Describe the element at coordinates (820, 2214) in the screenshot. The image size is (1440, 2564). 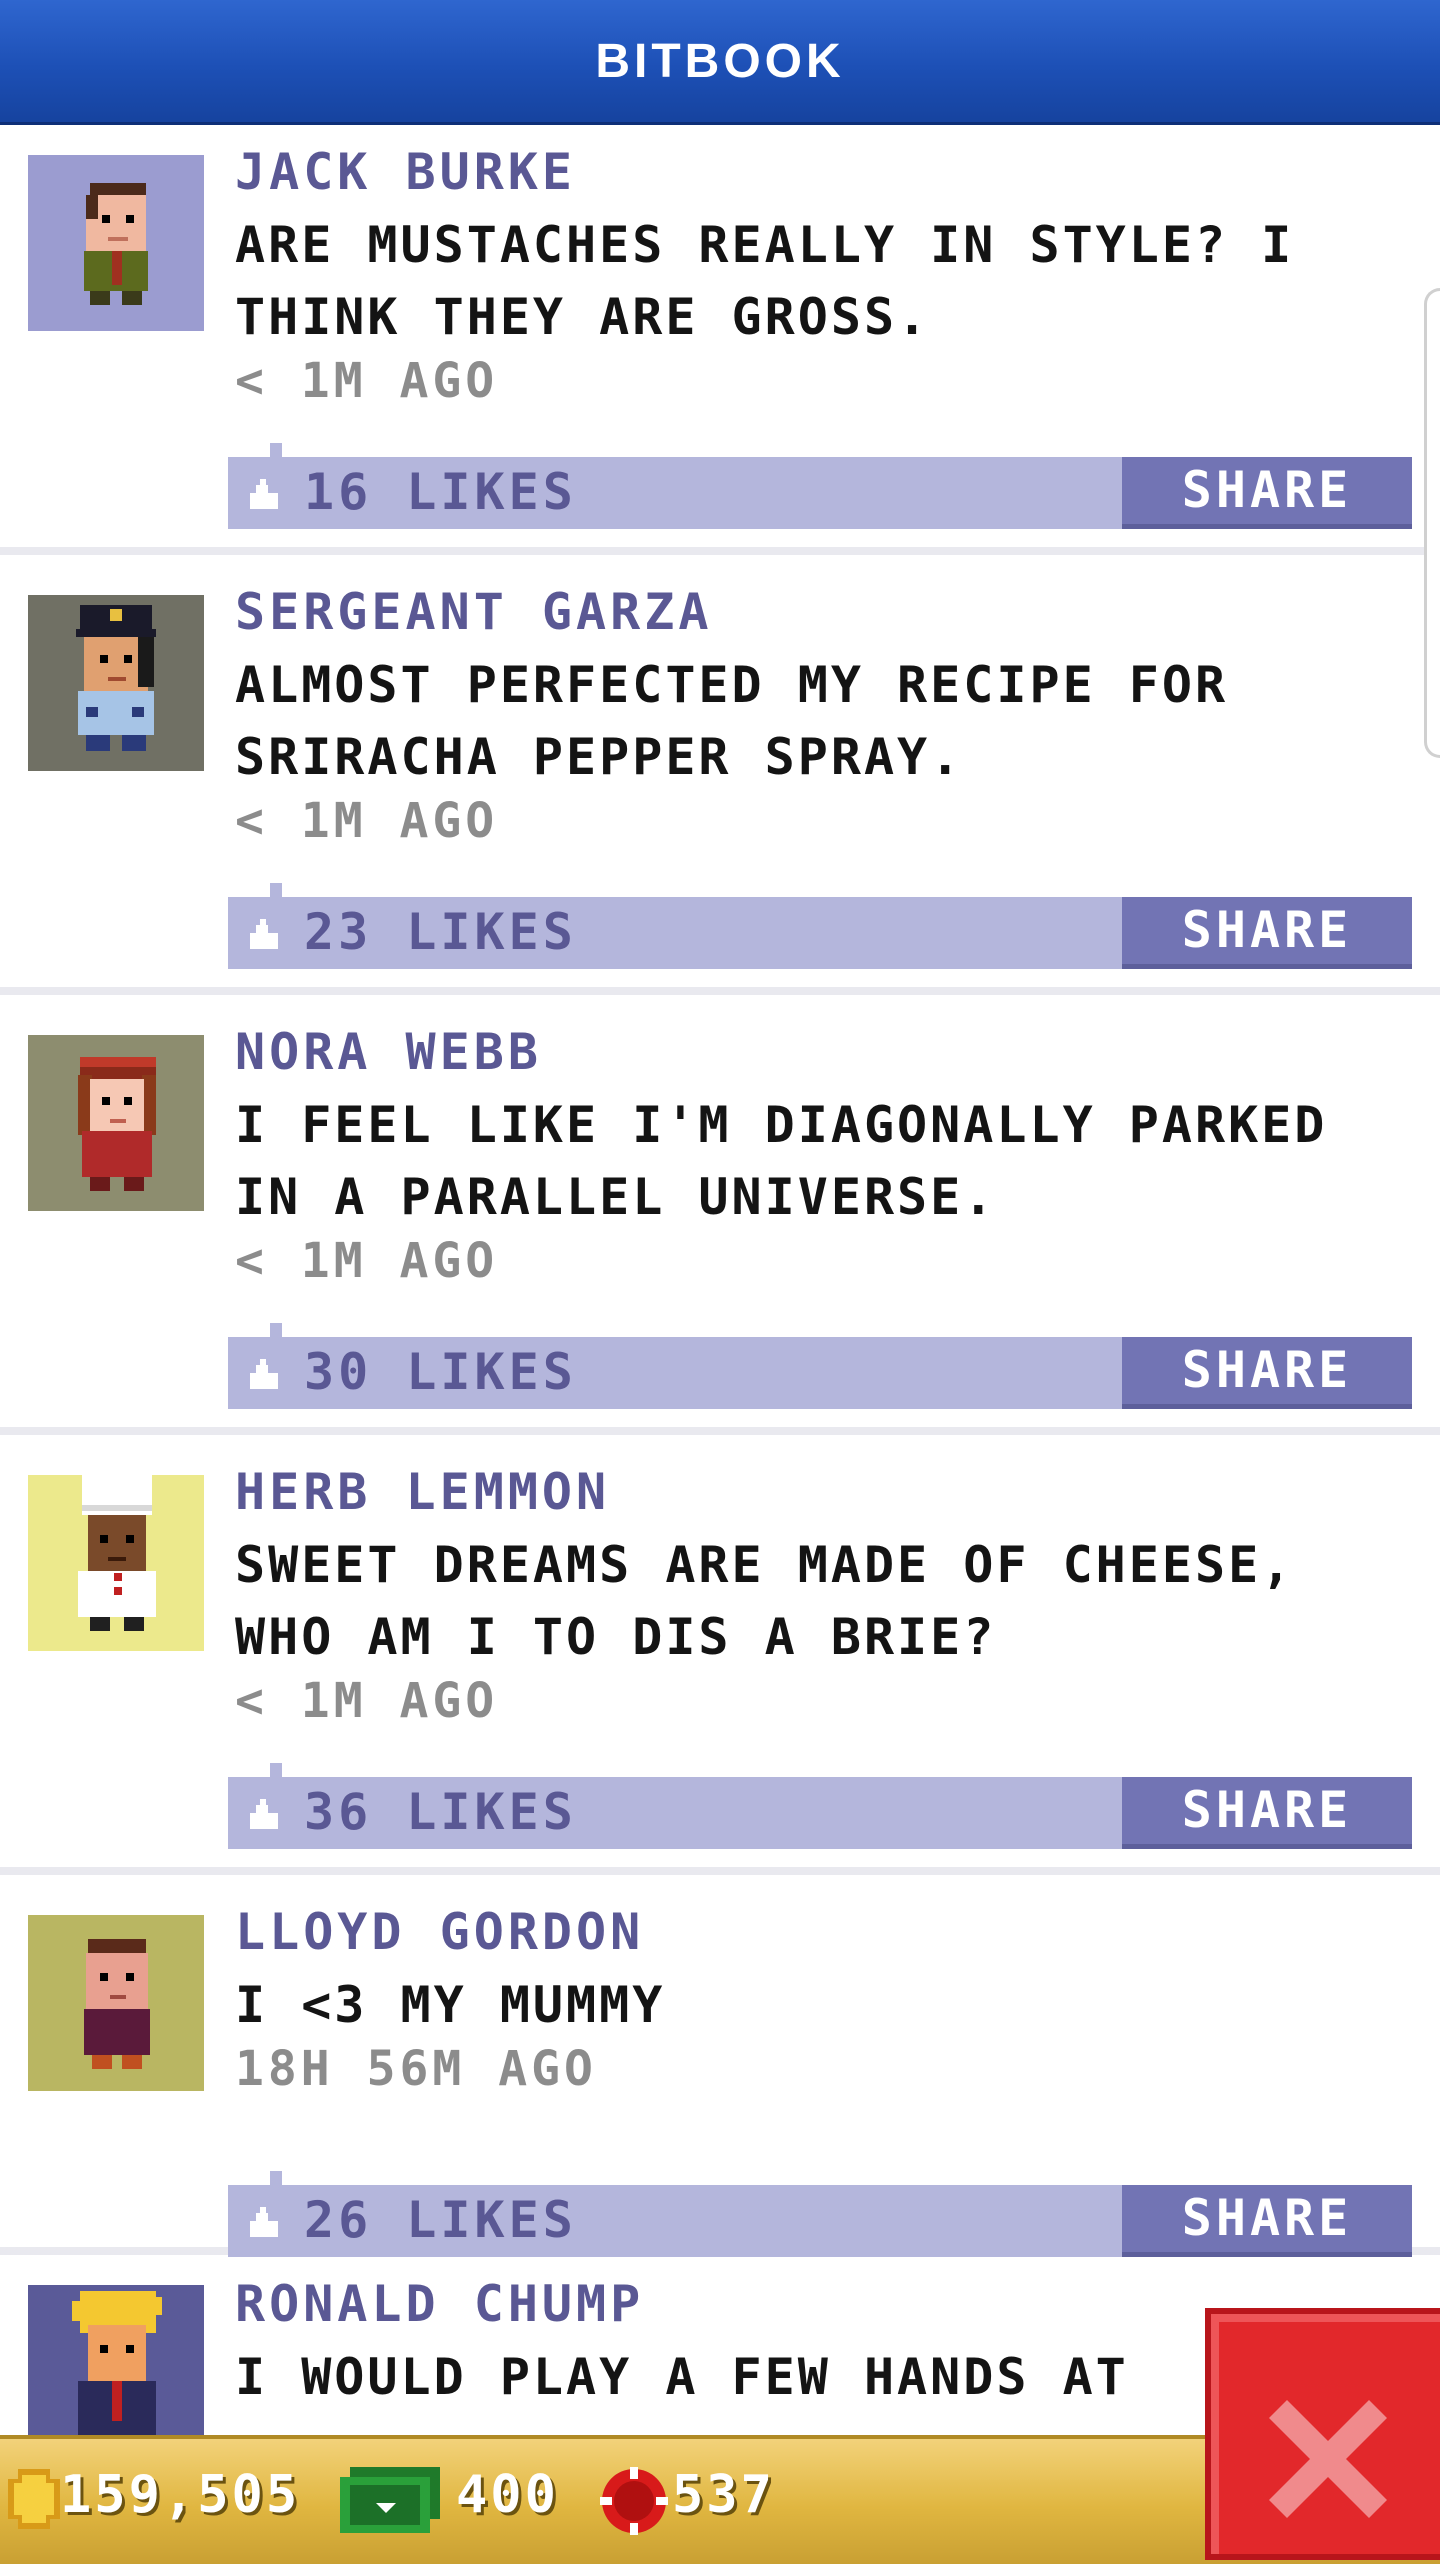
I see `like-bar: 26 LIKES SHARE` at that location.